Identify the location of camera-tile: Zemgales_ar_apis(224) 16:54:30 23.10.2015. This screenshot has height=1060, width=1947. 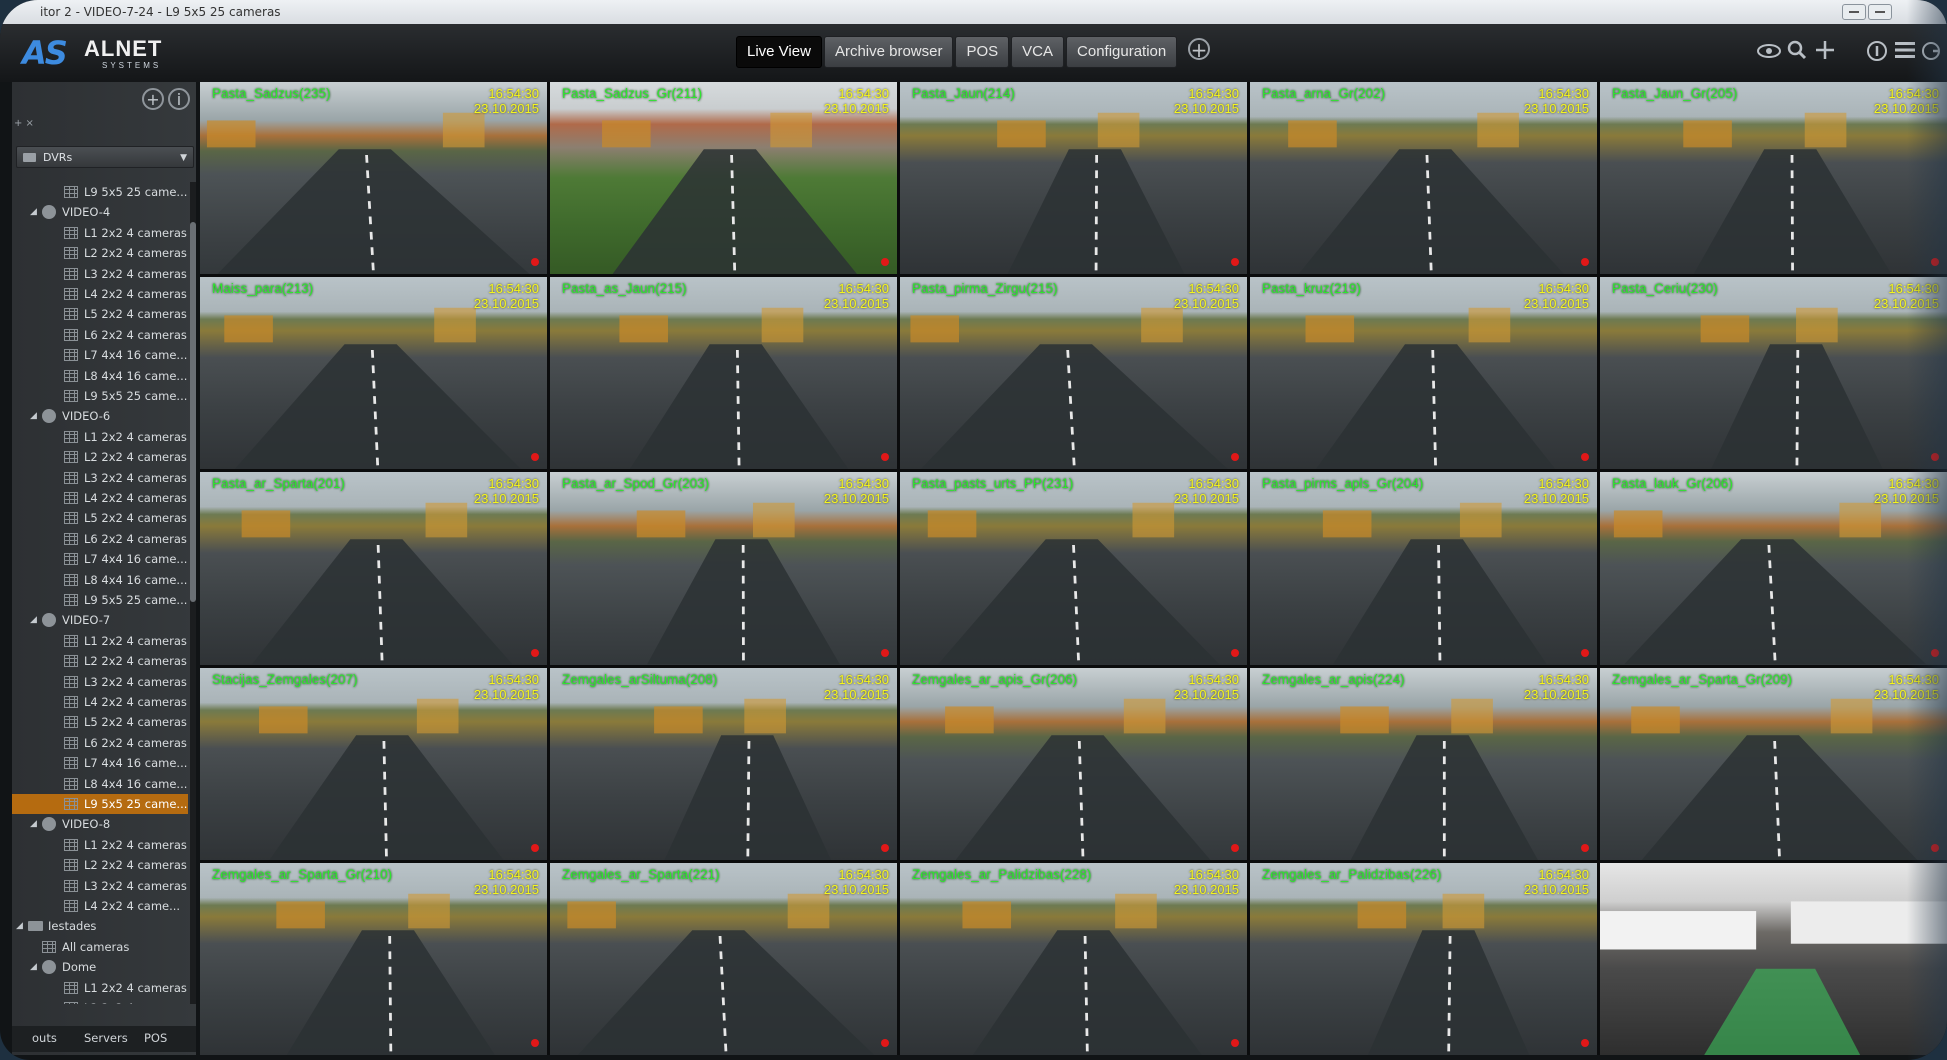
(1423, 763).